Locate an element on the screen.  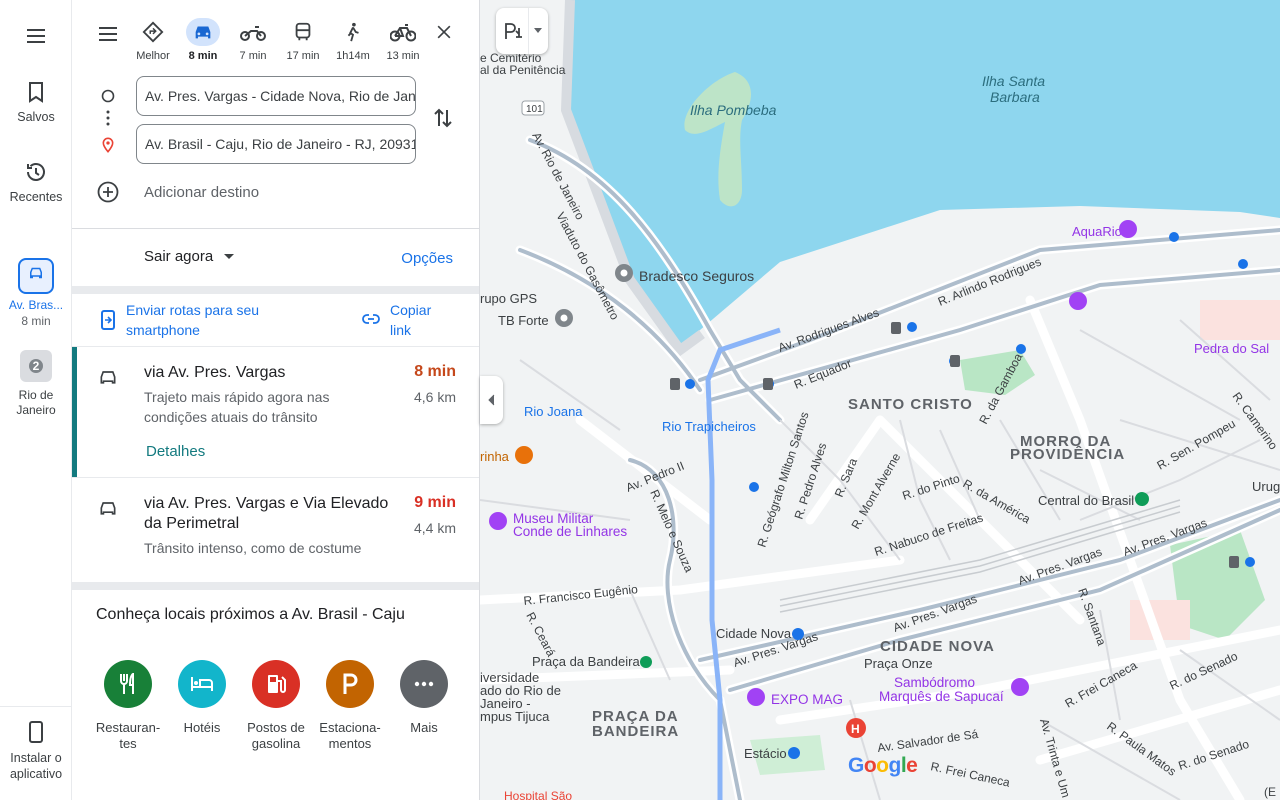
label-praca-2: BANDEIRA is located at coordinates (635, 731).